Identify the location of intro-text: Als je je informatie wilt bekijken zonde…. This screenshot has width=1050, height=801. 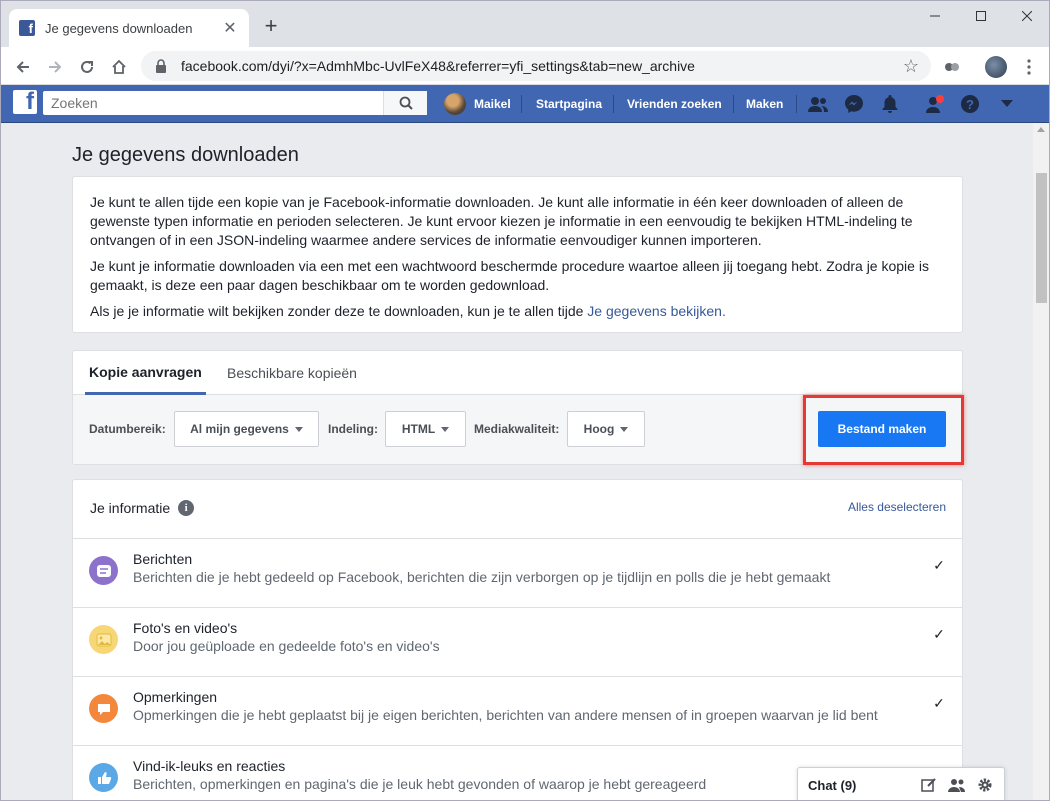
(339, 311).